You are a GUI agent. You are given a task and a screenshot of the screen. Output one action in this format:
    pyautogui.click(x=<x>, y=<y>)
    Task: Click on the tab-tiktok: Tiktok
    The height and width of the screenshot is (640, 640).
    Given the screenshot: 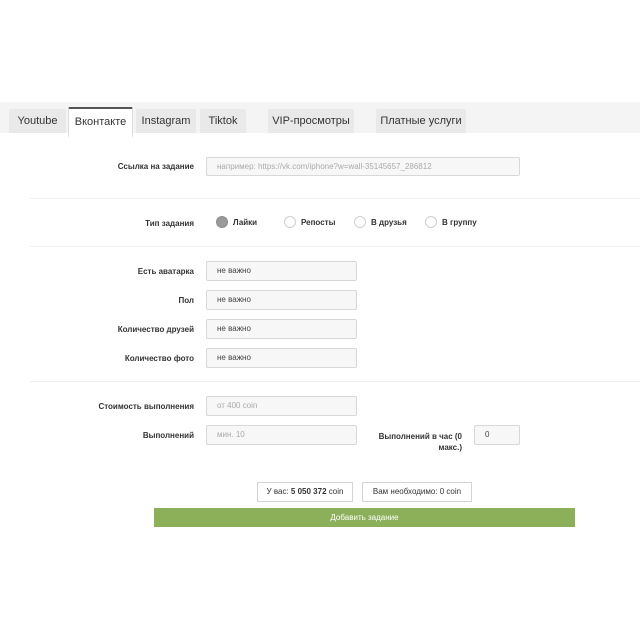 What is the action you would take?
    pyautogui.click(x=223, y=121)
    